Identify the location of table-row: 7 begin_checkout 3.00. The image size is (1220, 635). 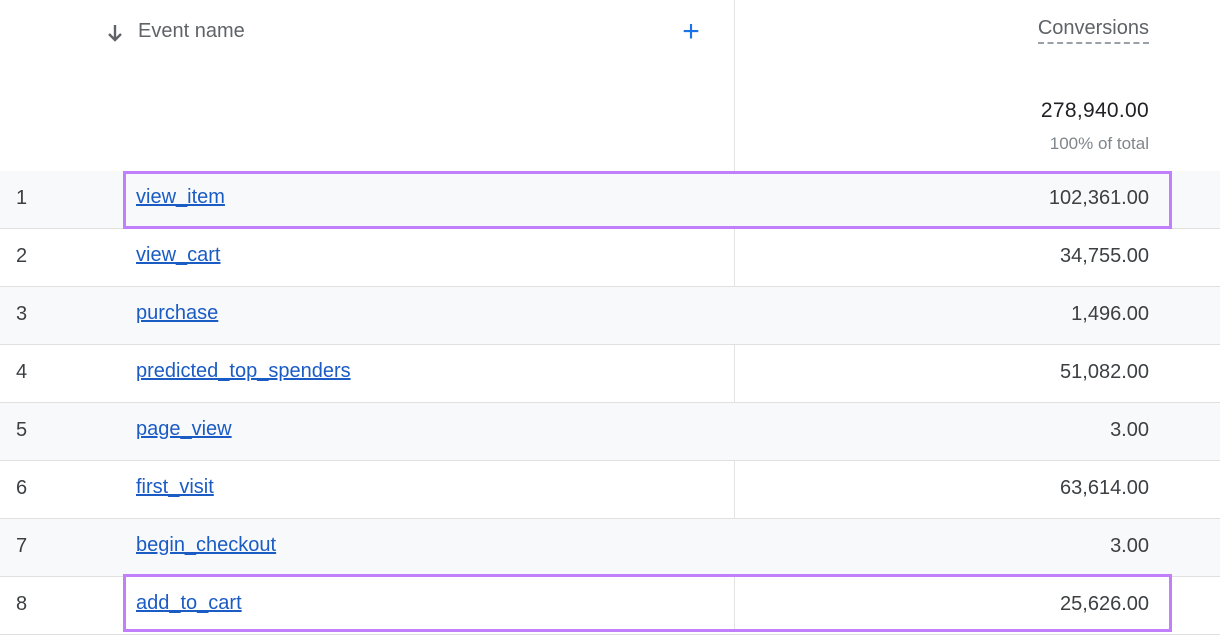
(610, 548).